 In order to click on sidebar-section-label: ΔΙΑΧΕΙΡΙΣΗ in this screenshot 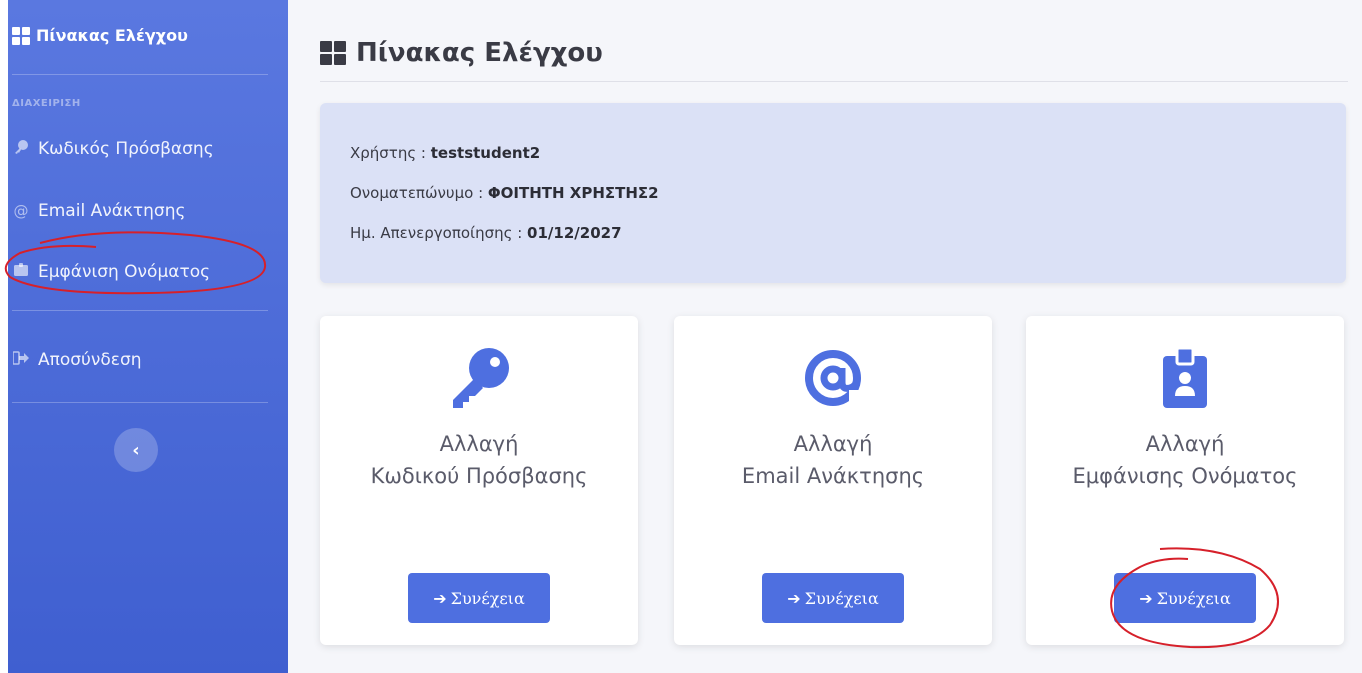, I will do `click(46, 103)`.